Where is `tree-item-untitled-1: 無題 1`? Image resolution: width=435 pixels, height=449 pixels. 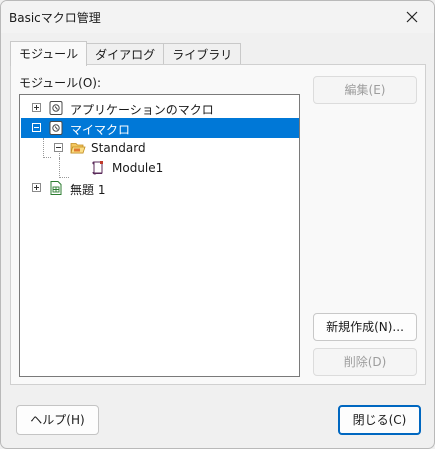
tree-item-untitled-1: 無題 1 is located at coordinates (160, 188).